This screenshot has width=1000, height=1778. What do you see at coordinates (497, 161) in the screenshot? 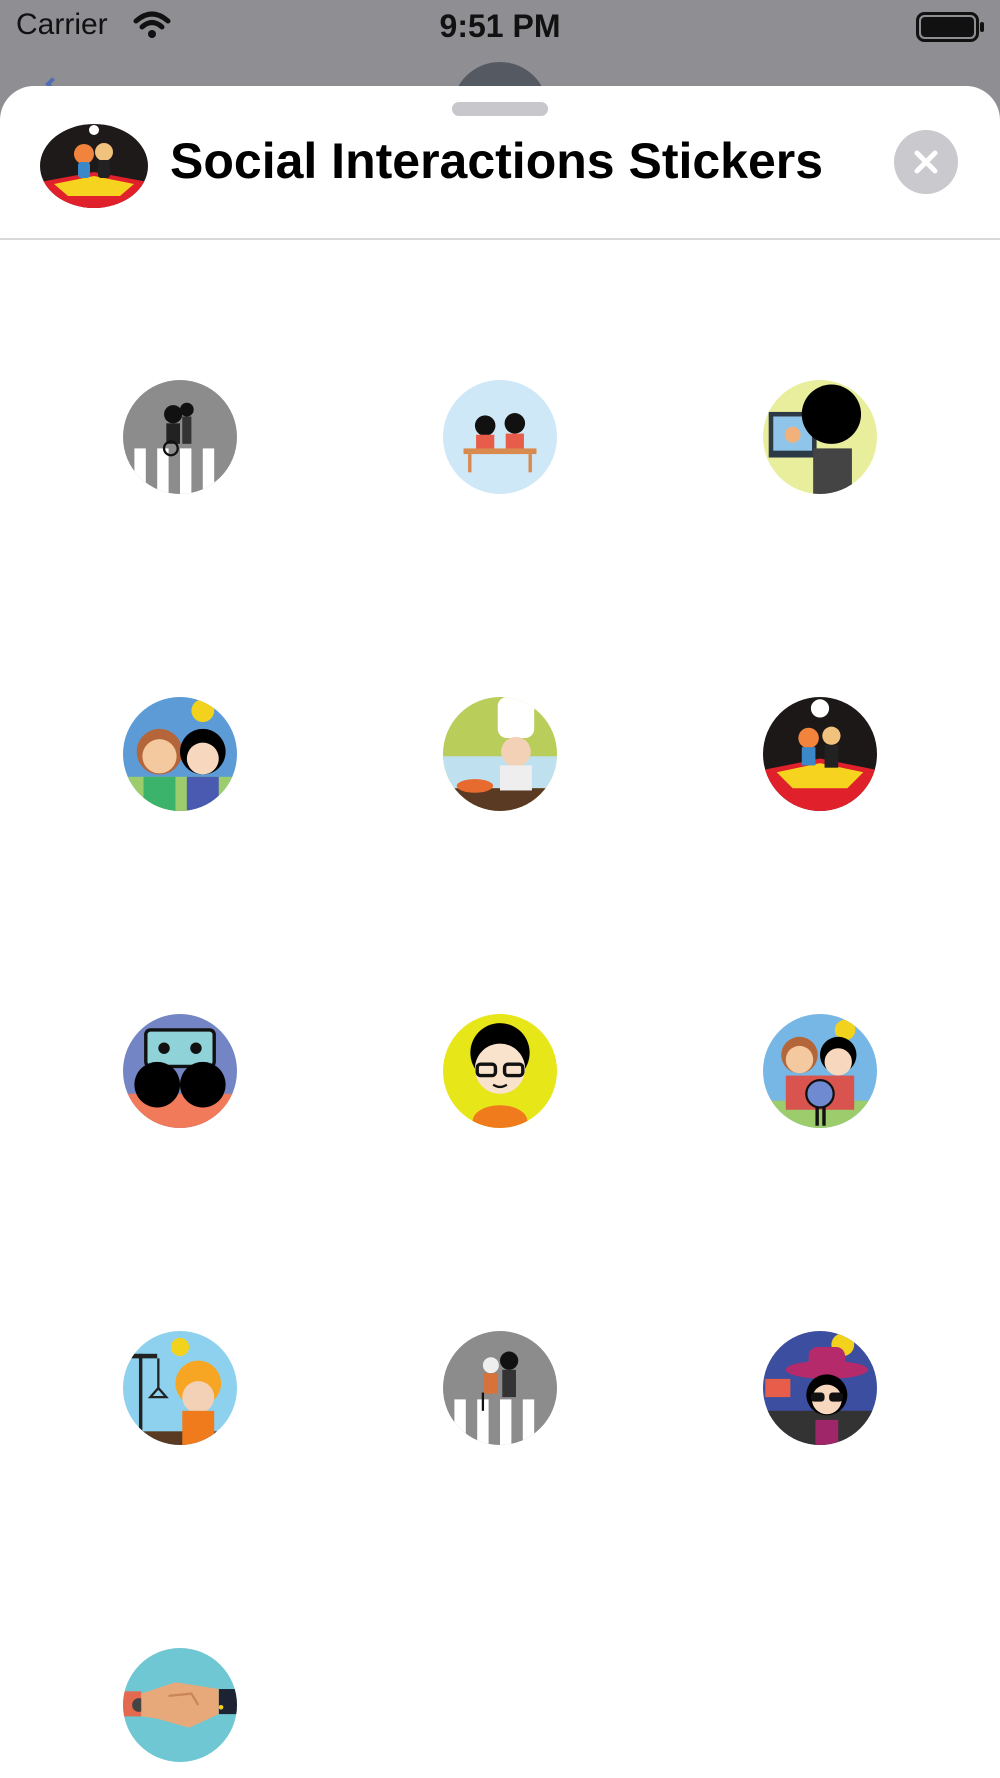
I see `sheet-title: Social Interactions Stickers` at bounding box center [497, 161].